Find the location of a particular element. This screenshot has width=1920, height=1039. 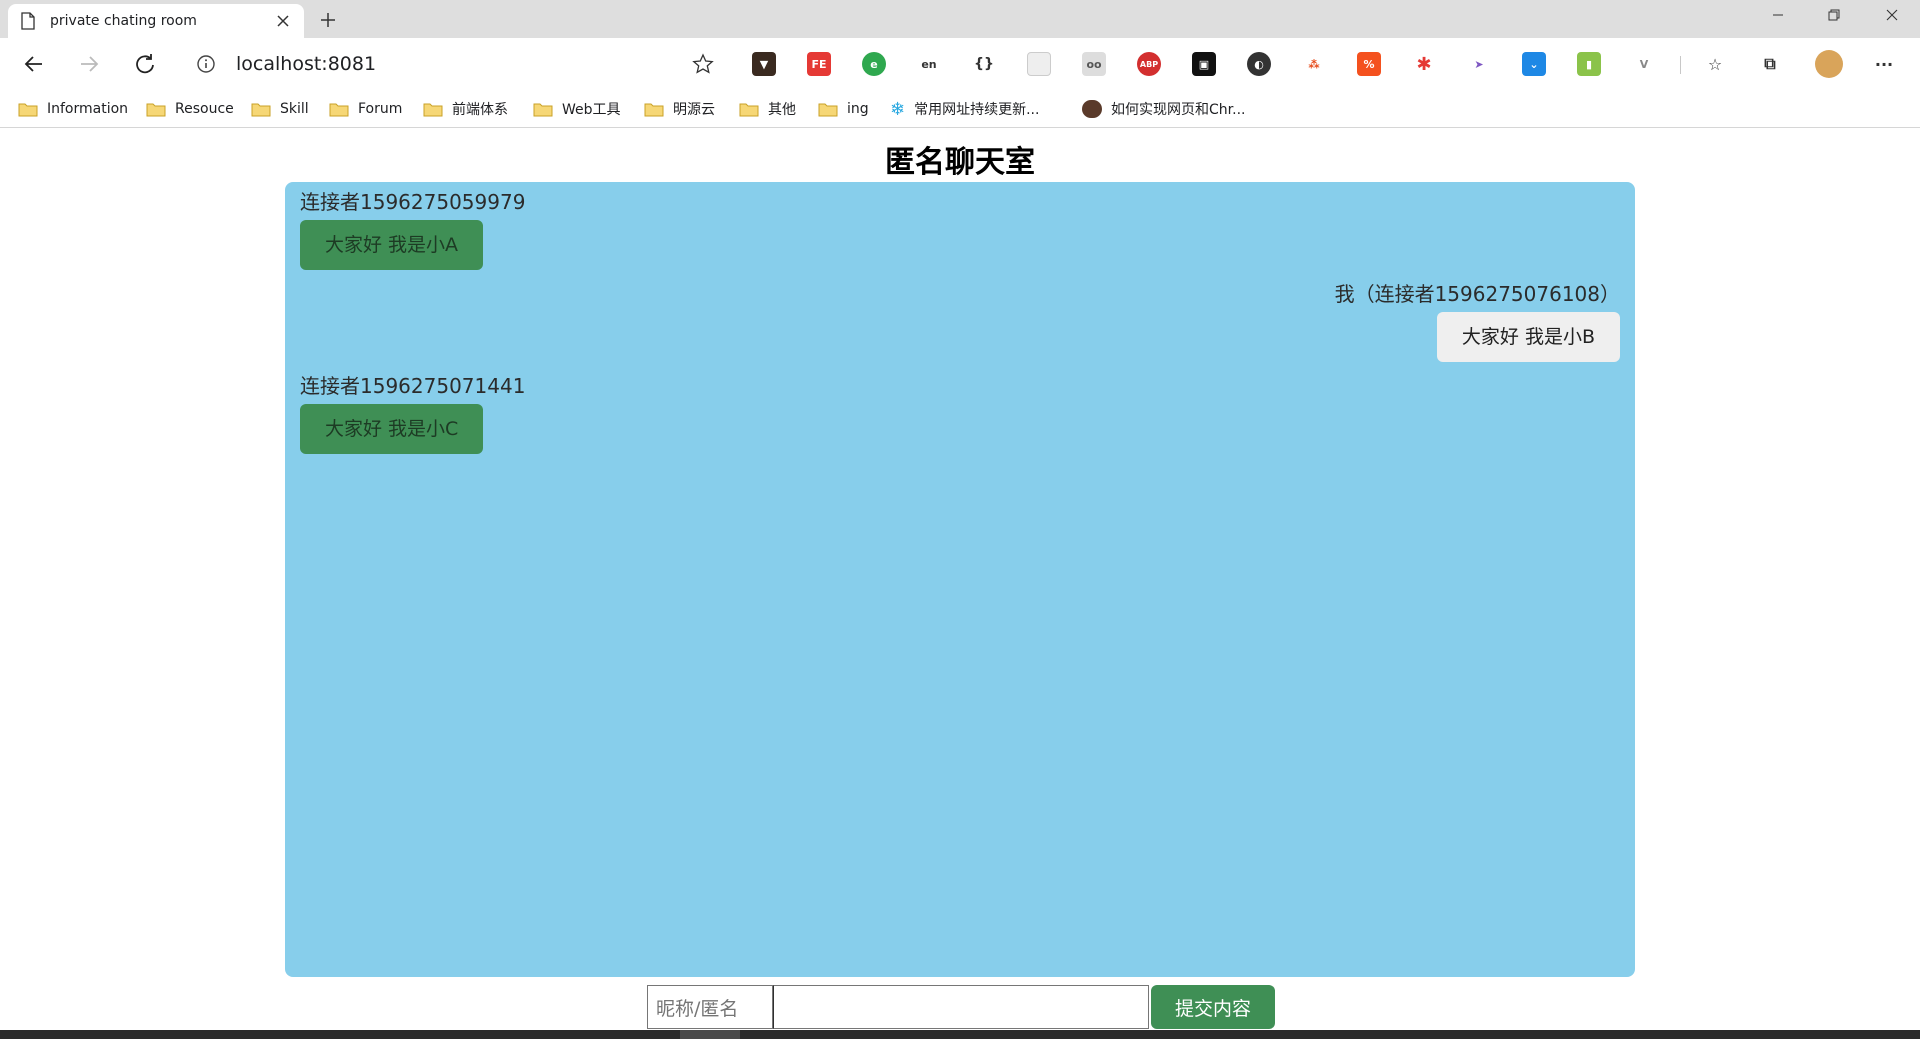

taskbar is located at coordinates (960, 1034).